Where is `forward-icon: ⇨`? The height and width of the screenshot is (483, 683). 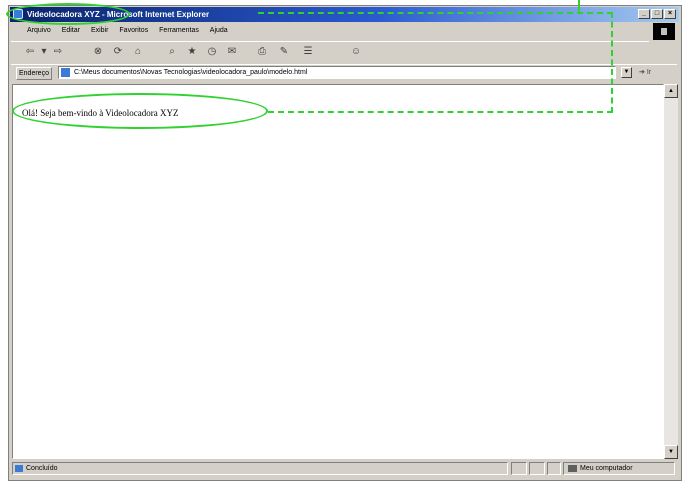
forward-icon: ⇨ is located at coordinates (58, 52).